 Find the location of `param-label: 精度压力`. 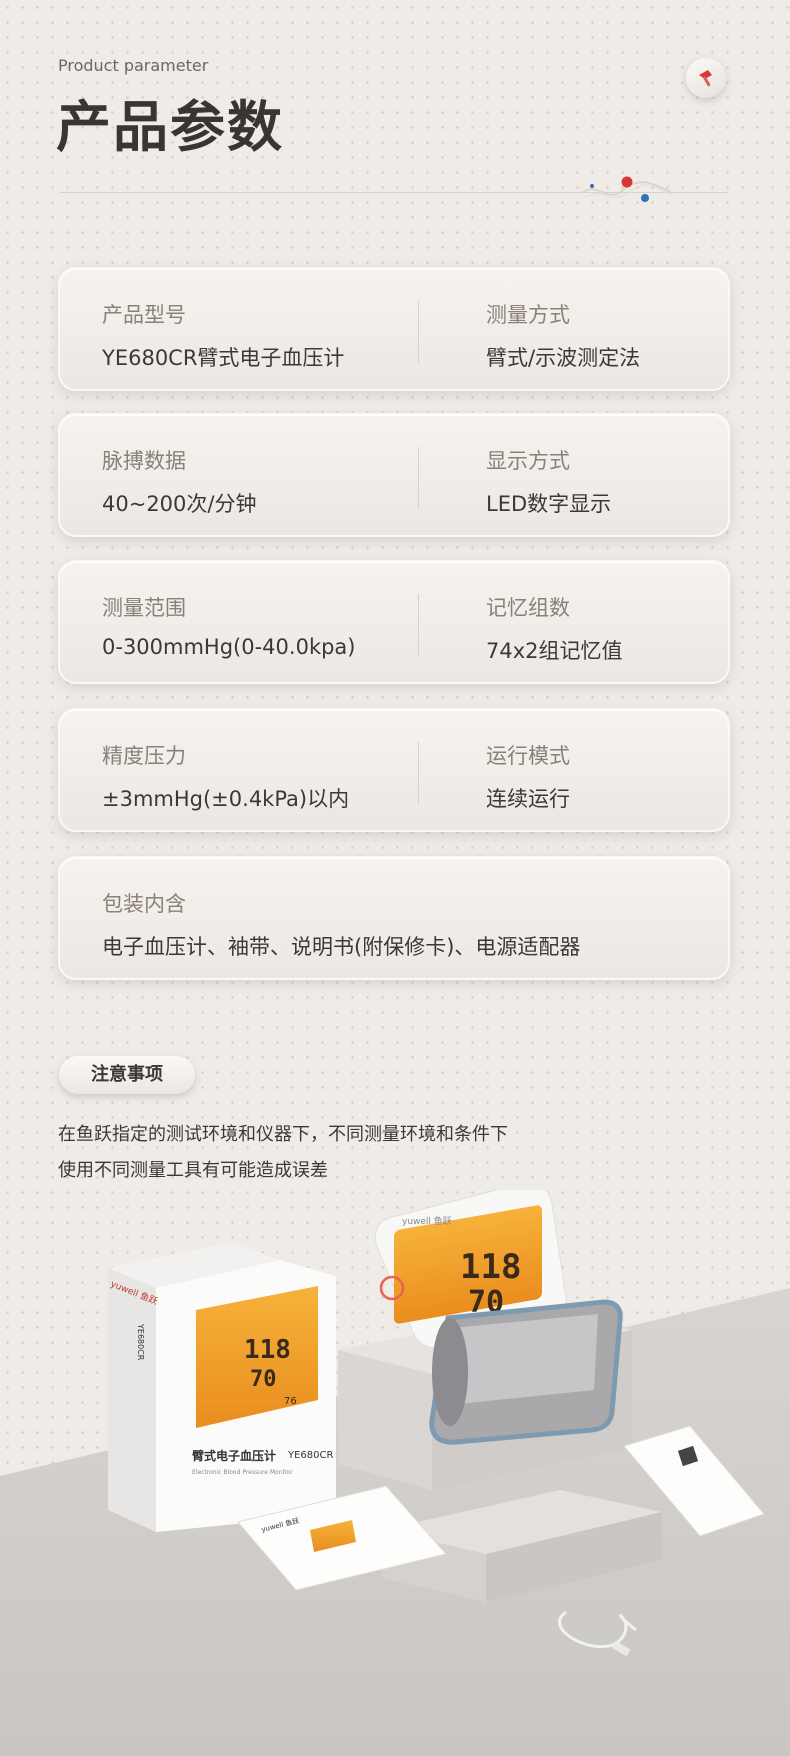

param-label: 精度压力 is located at coordinates (144, 756).